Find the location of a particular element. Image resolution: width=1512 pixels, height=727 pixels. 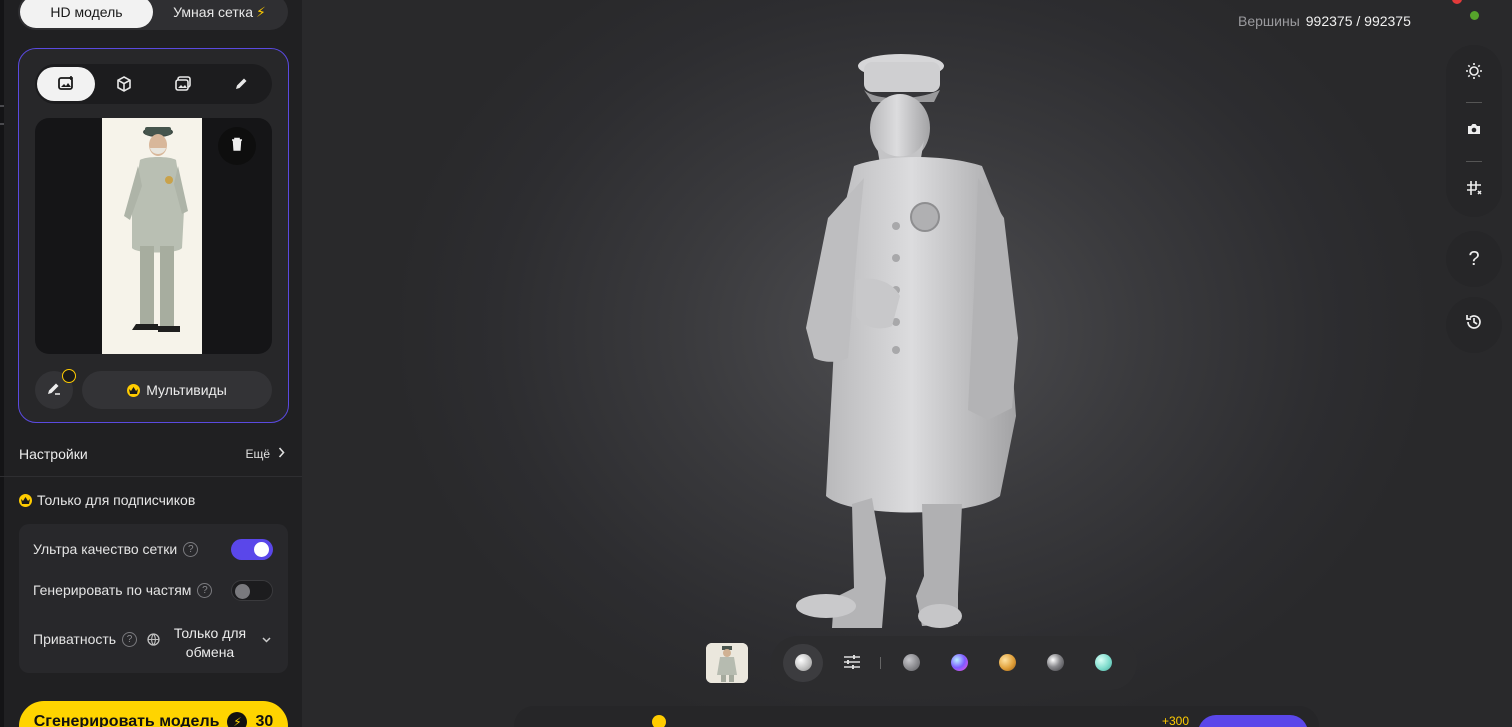

view-tools is located at coordinates (1474, 131).